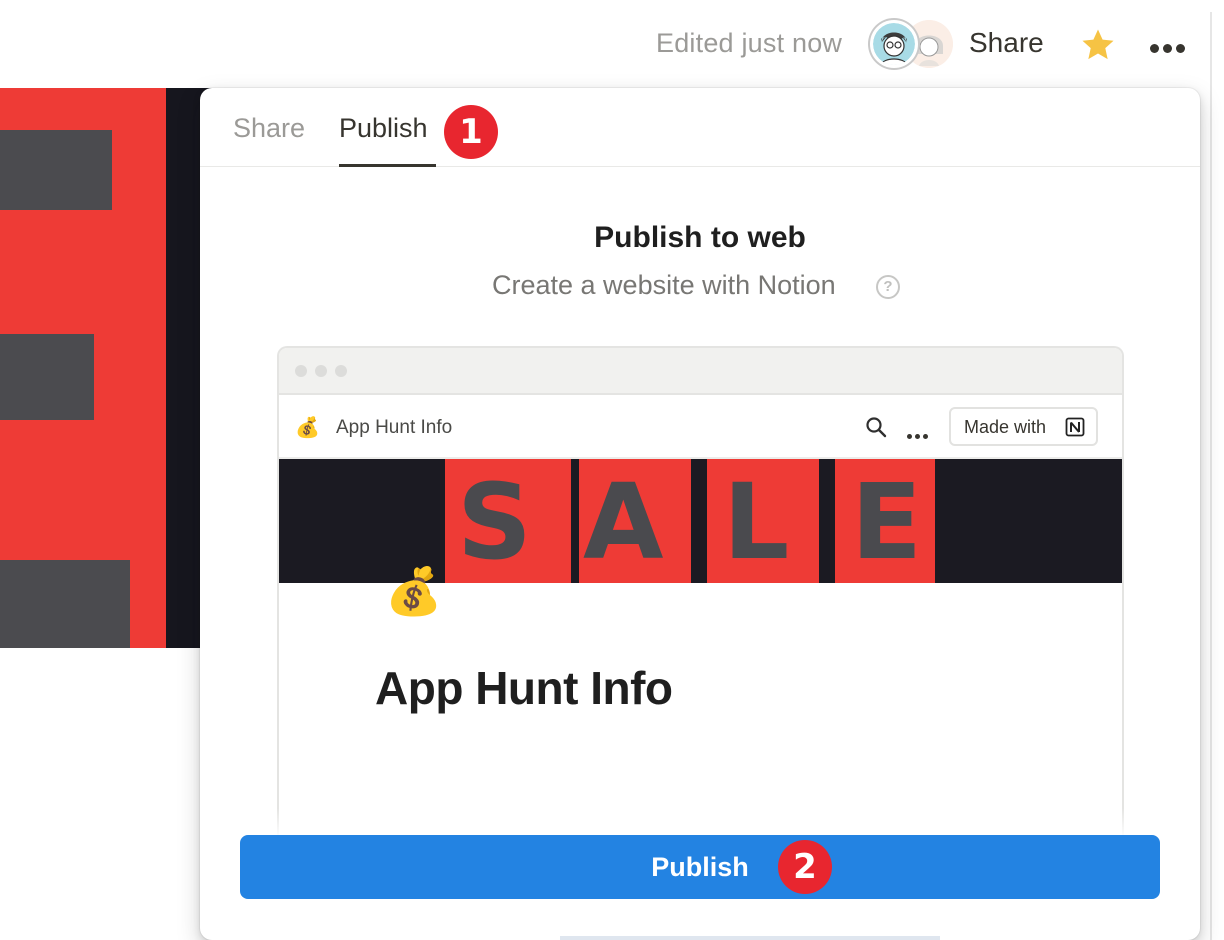 Image resolution: width=1224 pixels, height=940 pixels. What do you see at coordinates (471, 132) in the screenshot?
I see `step-badge-1: 1` at bounding box center [471, 132].